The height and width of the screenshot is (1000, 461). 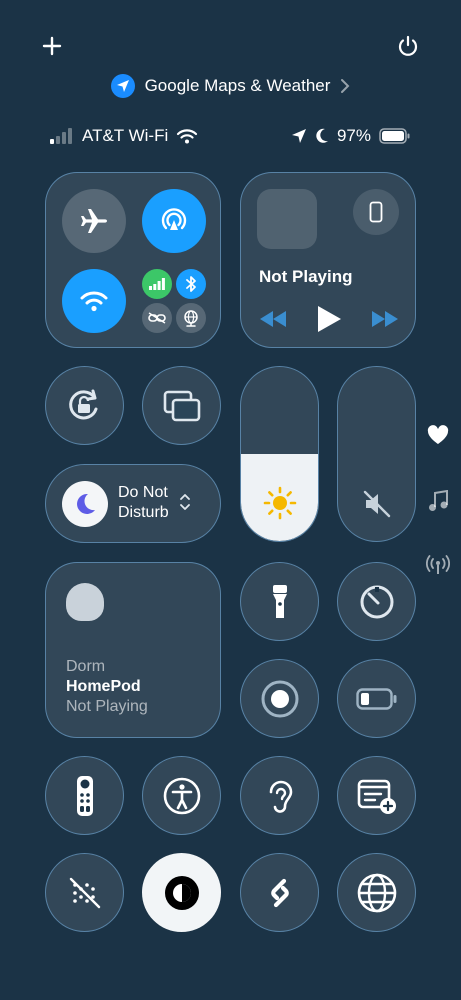 I want to click on timer-icon, so click(x=376, y=601).